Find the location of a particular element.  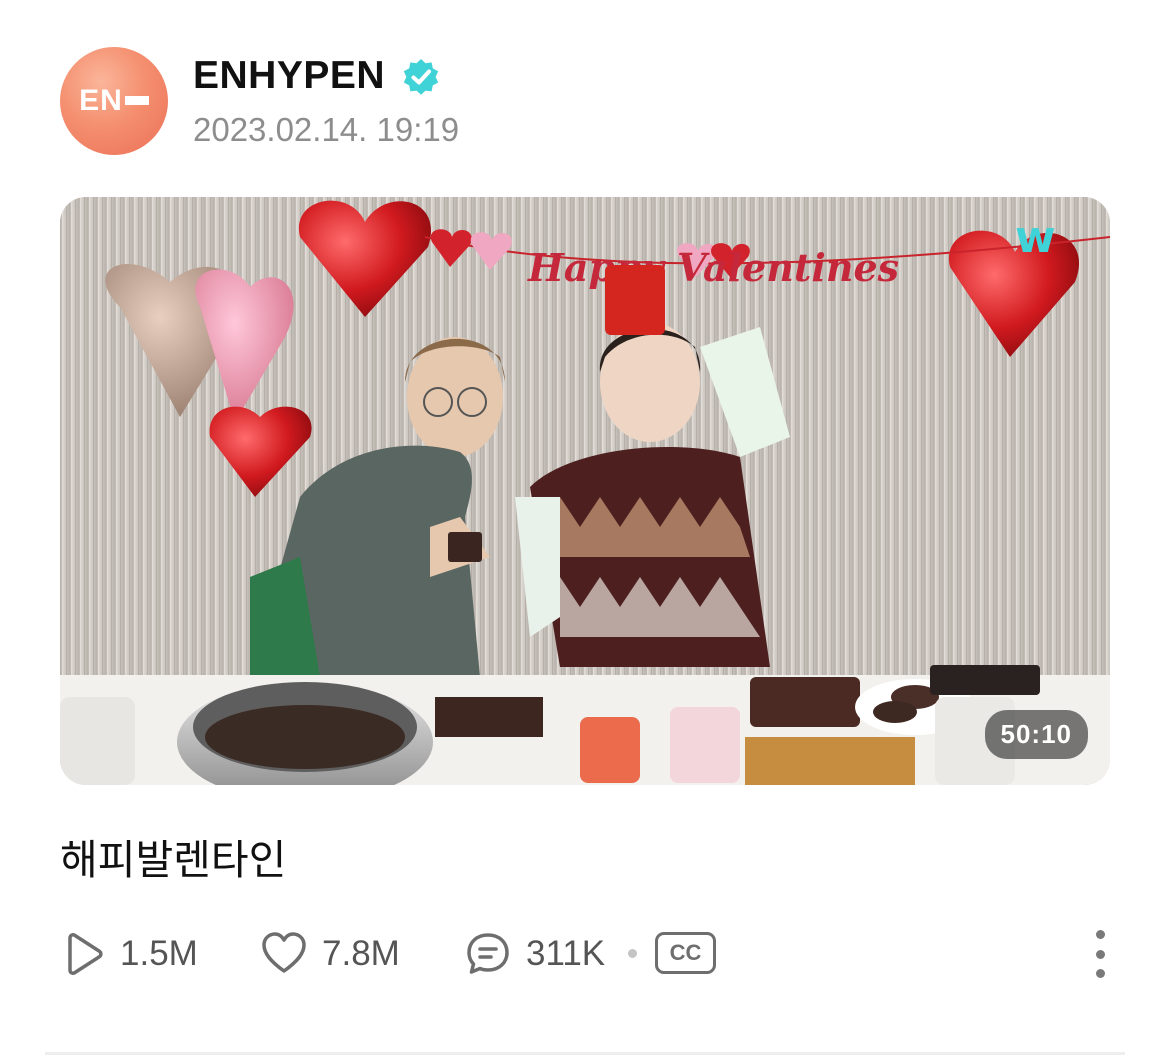

like-count: 7.8M is located at coordinates (330, 954).